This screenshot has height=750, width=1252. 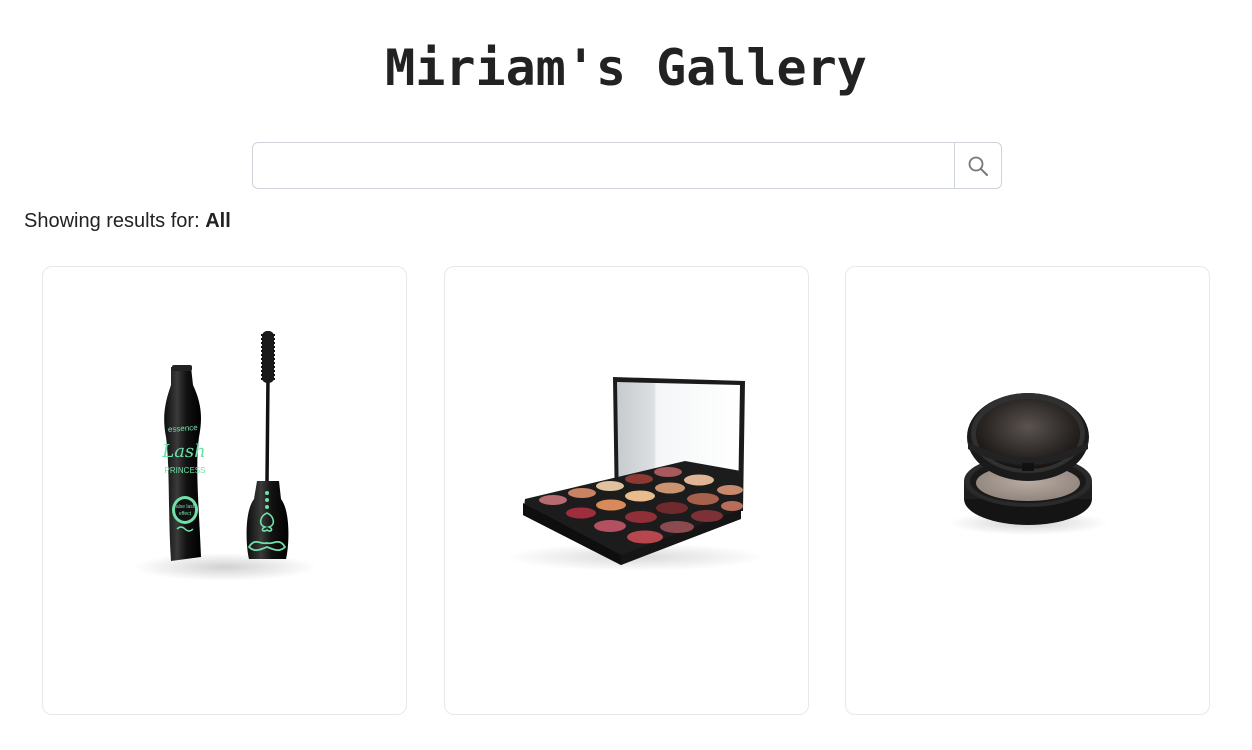 I want to click on results-prefix: Showing results for:, so click(x=115, y=221).